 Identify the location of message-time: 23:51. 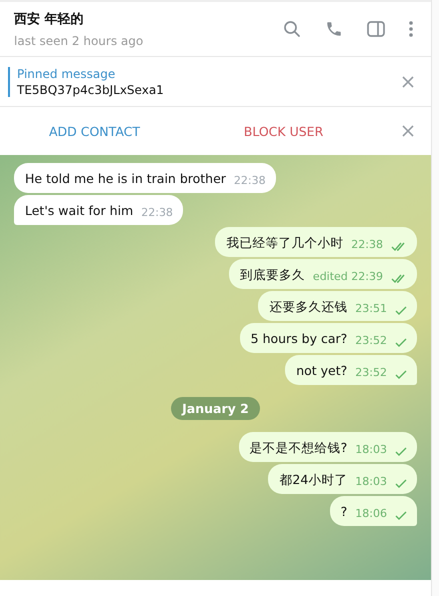
(371, 309).